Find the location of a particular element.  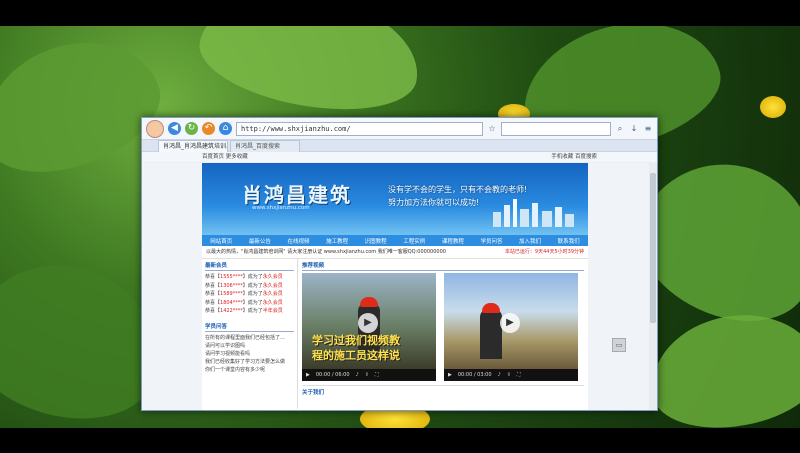

video-controls: ▶ 00:00 / 06:00 ♪ ⇪ ⛶ is located at coordinates (369, 375).